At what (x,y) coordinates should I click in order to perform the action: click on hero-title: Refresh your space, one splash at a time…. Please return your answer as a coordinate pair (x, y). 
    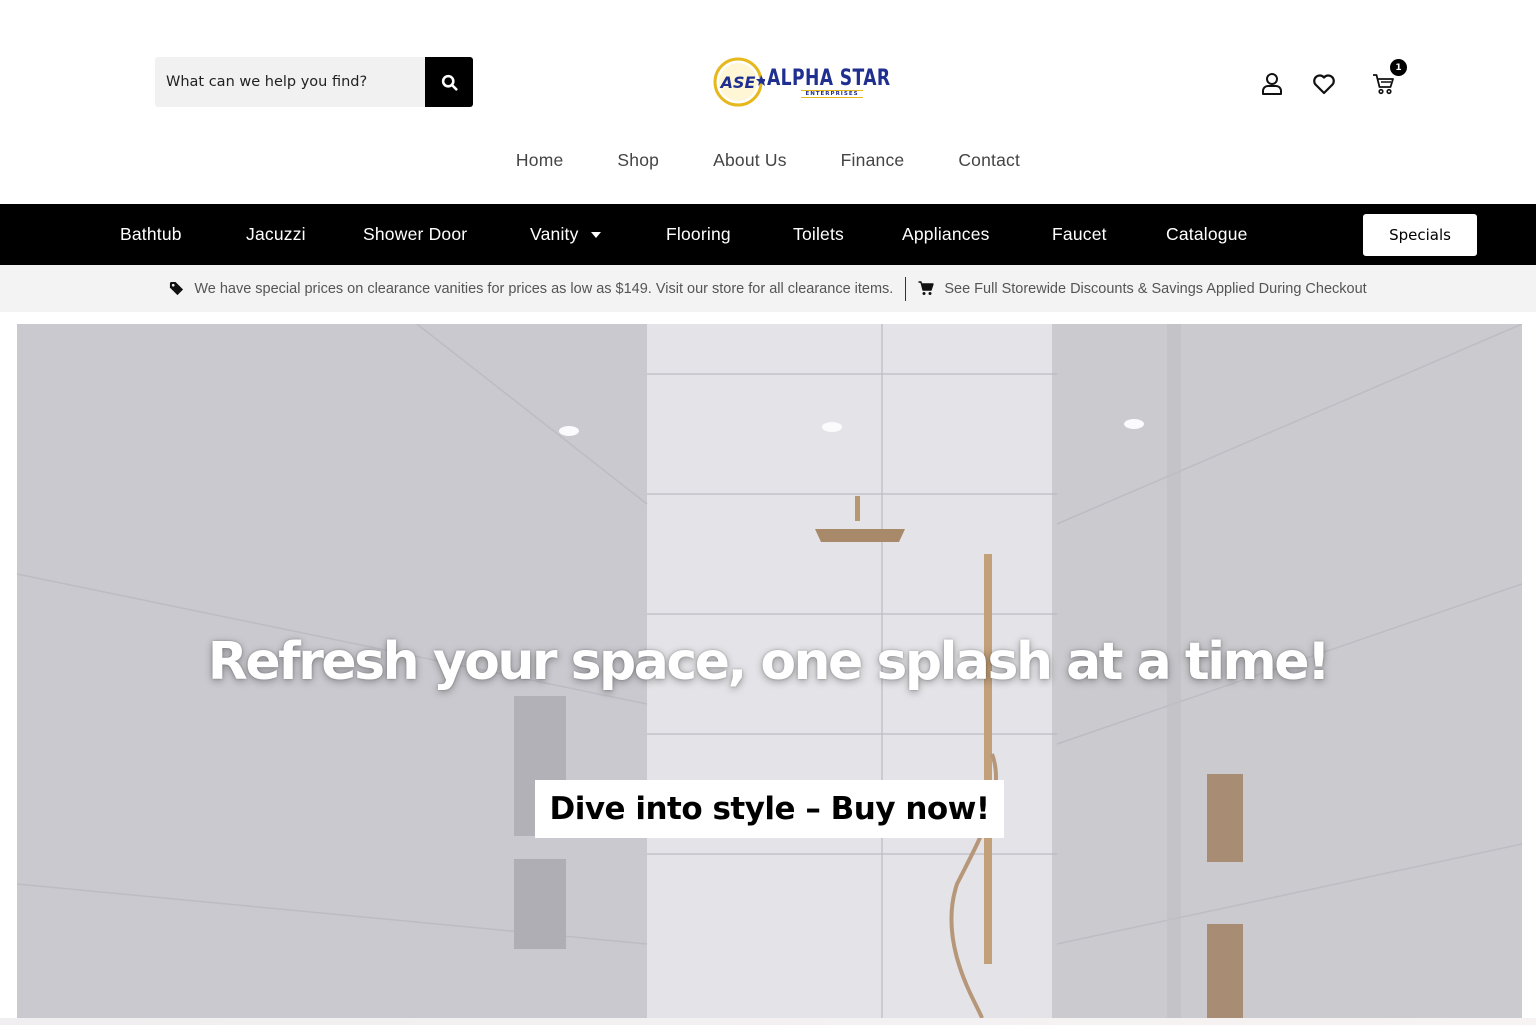
    Looking at the image, I should click on (769, 662).